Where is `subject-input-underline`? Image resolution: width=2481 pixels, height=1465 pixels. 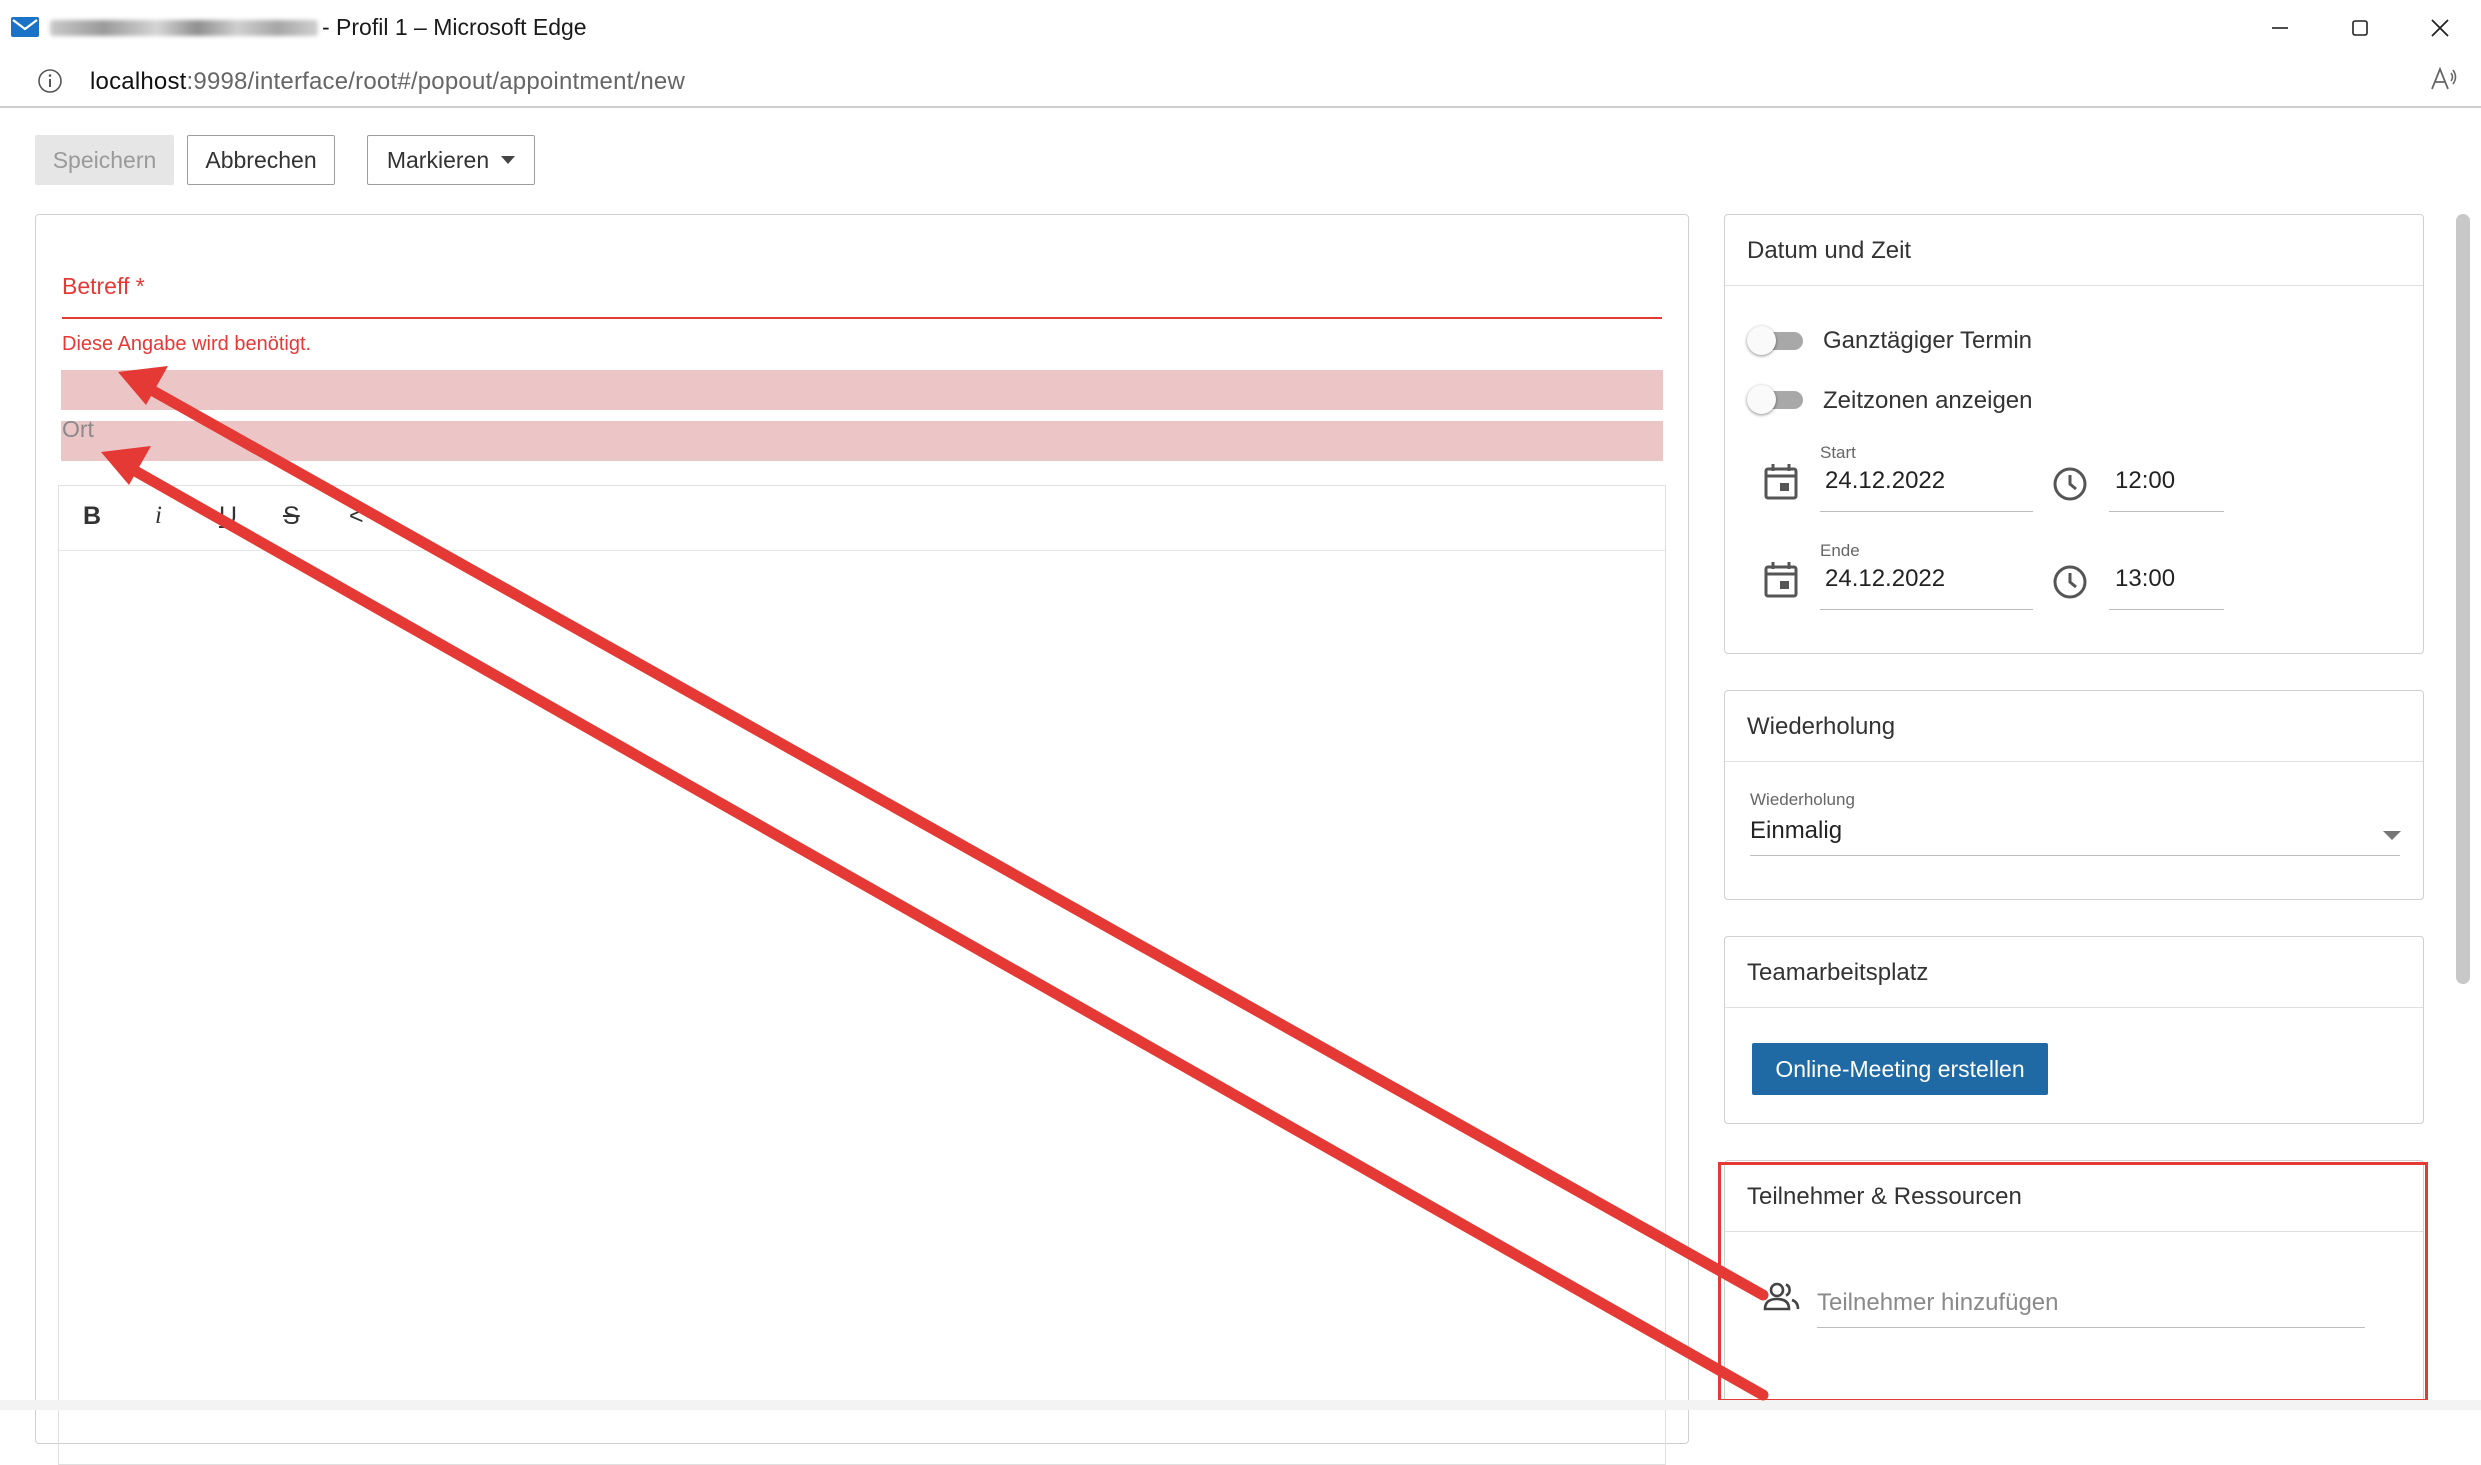 subject-input-underline is located at coordinates (862, 318).